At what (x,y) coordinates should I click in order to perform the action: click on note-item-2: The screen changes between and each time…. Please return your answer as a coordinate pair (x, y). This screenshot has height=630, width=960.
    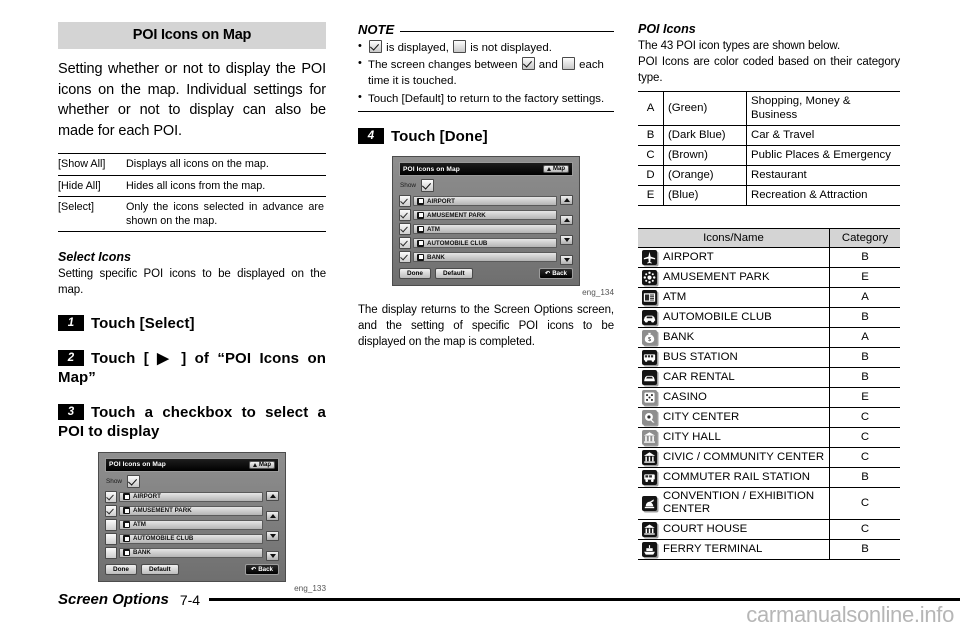
    Looking at the image, I should click on (486, 72).